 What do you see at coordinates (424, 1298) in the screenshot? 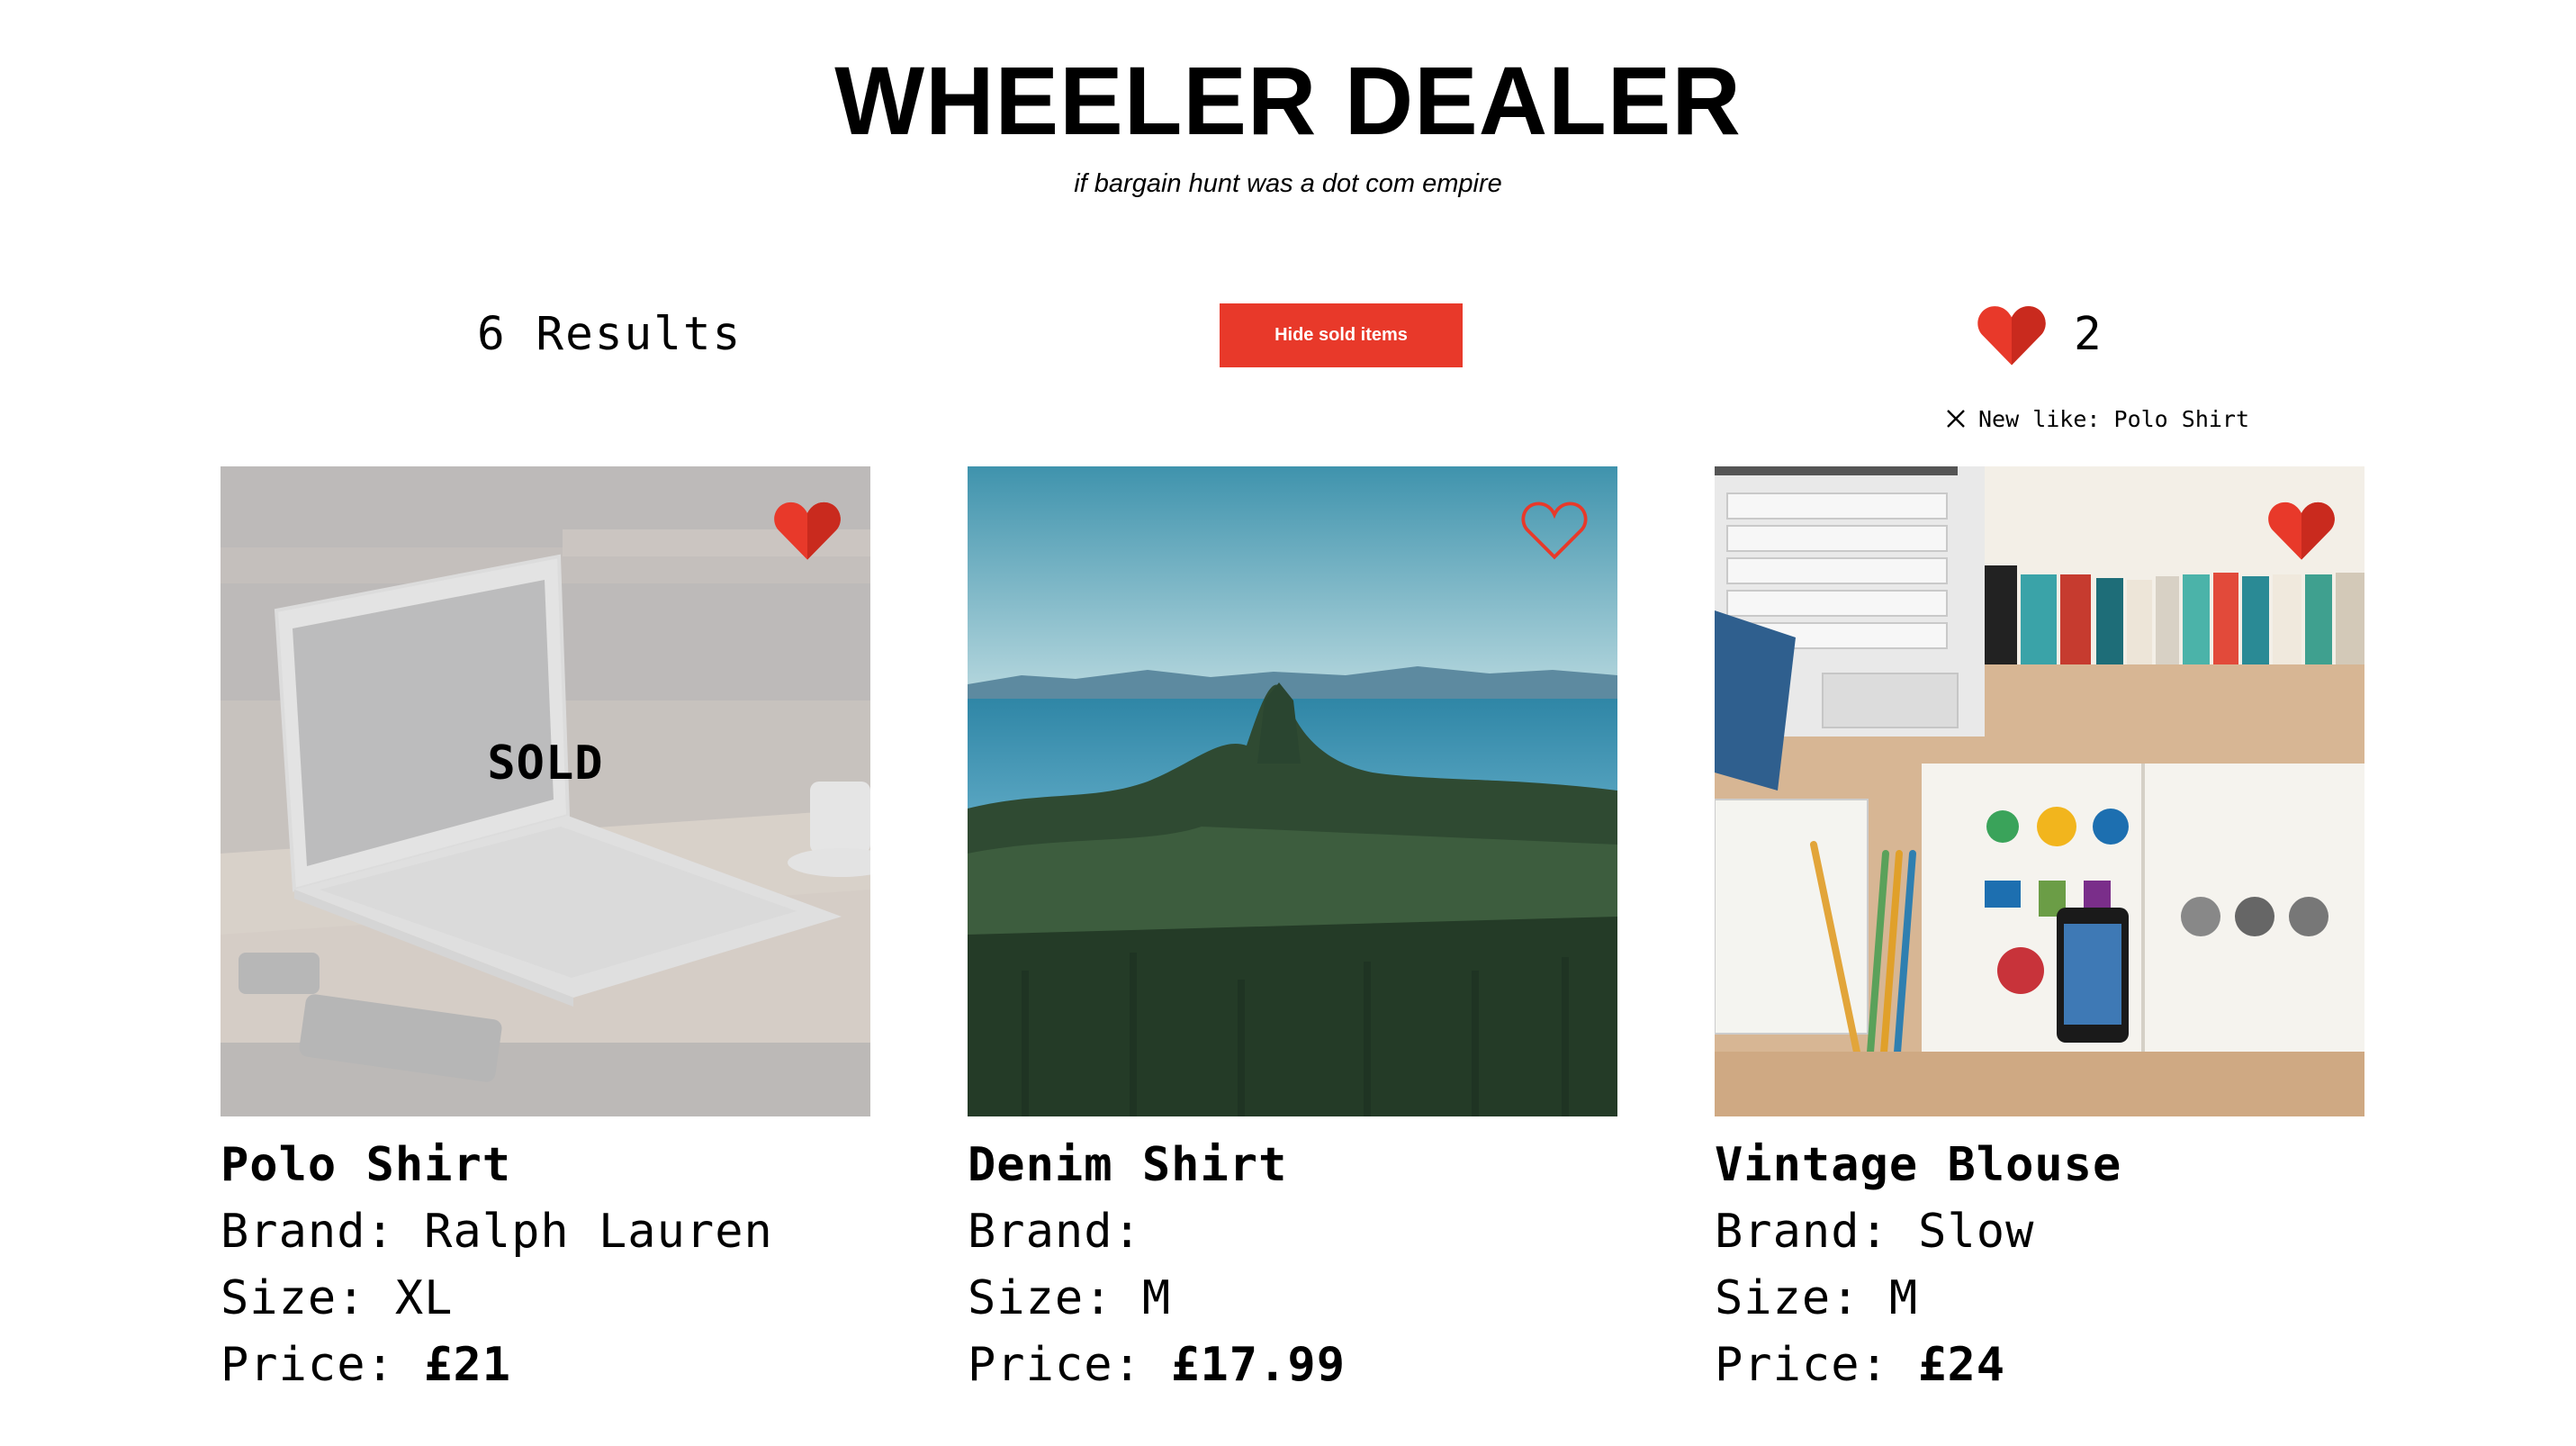
I see `size-value: XL` at bounding box center [424, 1298].